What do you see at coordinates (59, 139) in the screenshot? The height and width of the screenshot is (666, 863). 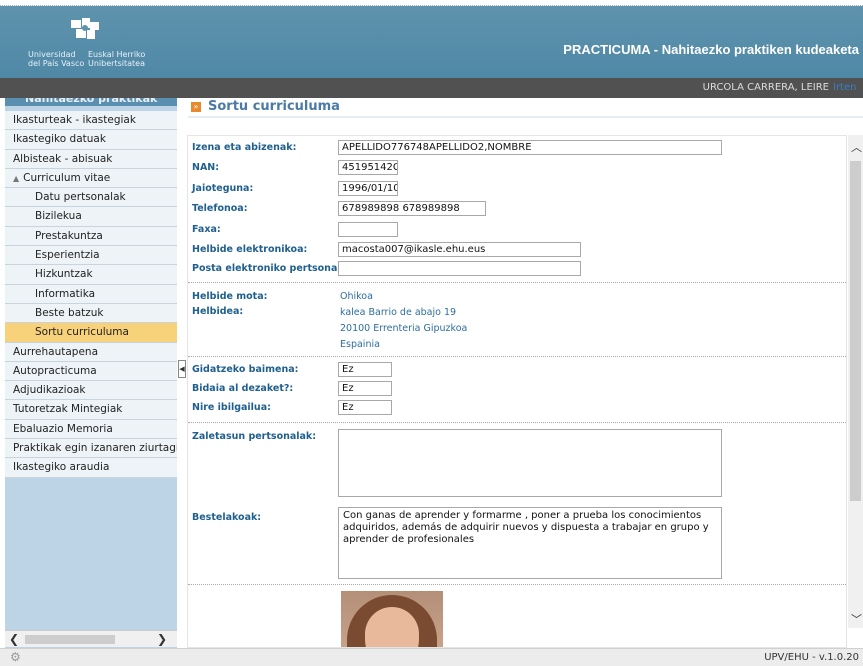 I see `sidebar-item-label: Ikastegiko datuak` at bounding box center [59, 139].